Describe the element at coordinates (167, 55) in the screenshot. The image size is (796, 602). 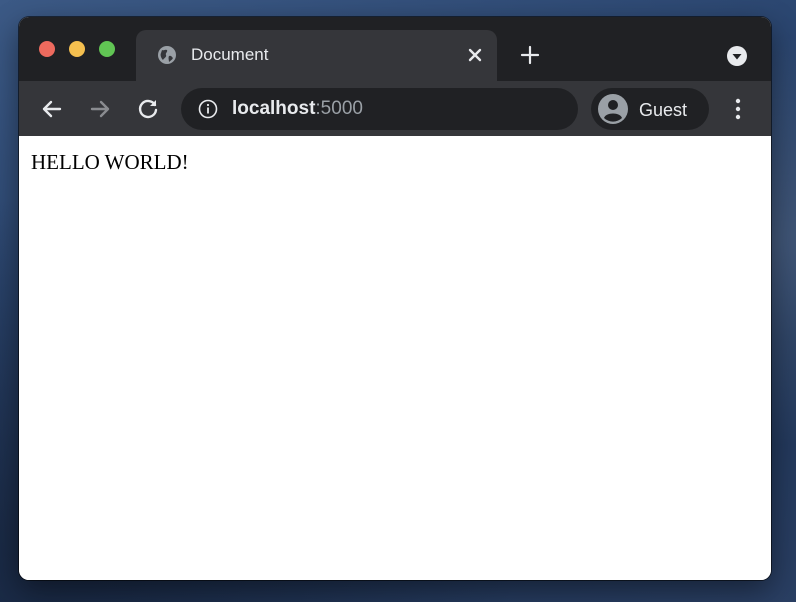
I see `globe-icon` at that location.